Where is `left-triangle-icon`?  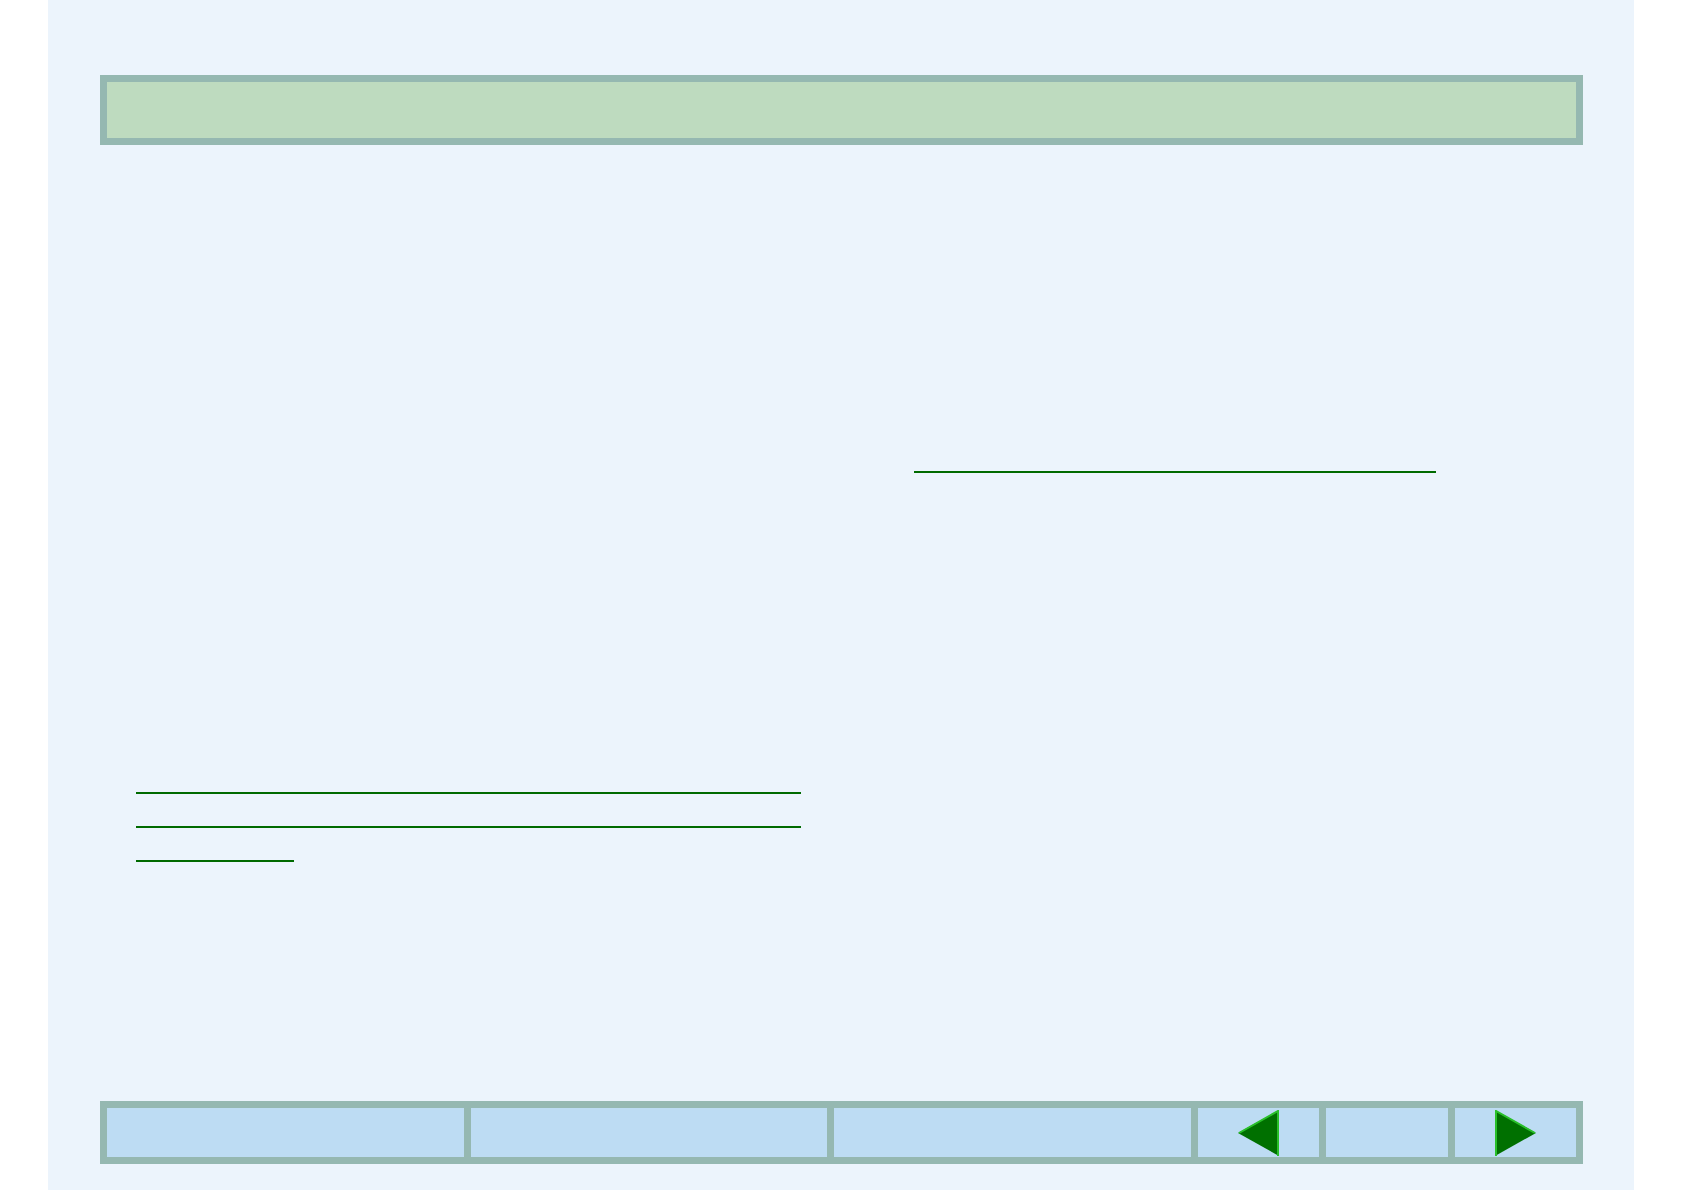
left-triangle-icon is located at coordinates (1259, 1132).